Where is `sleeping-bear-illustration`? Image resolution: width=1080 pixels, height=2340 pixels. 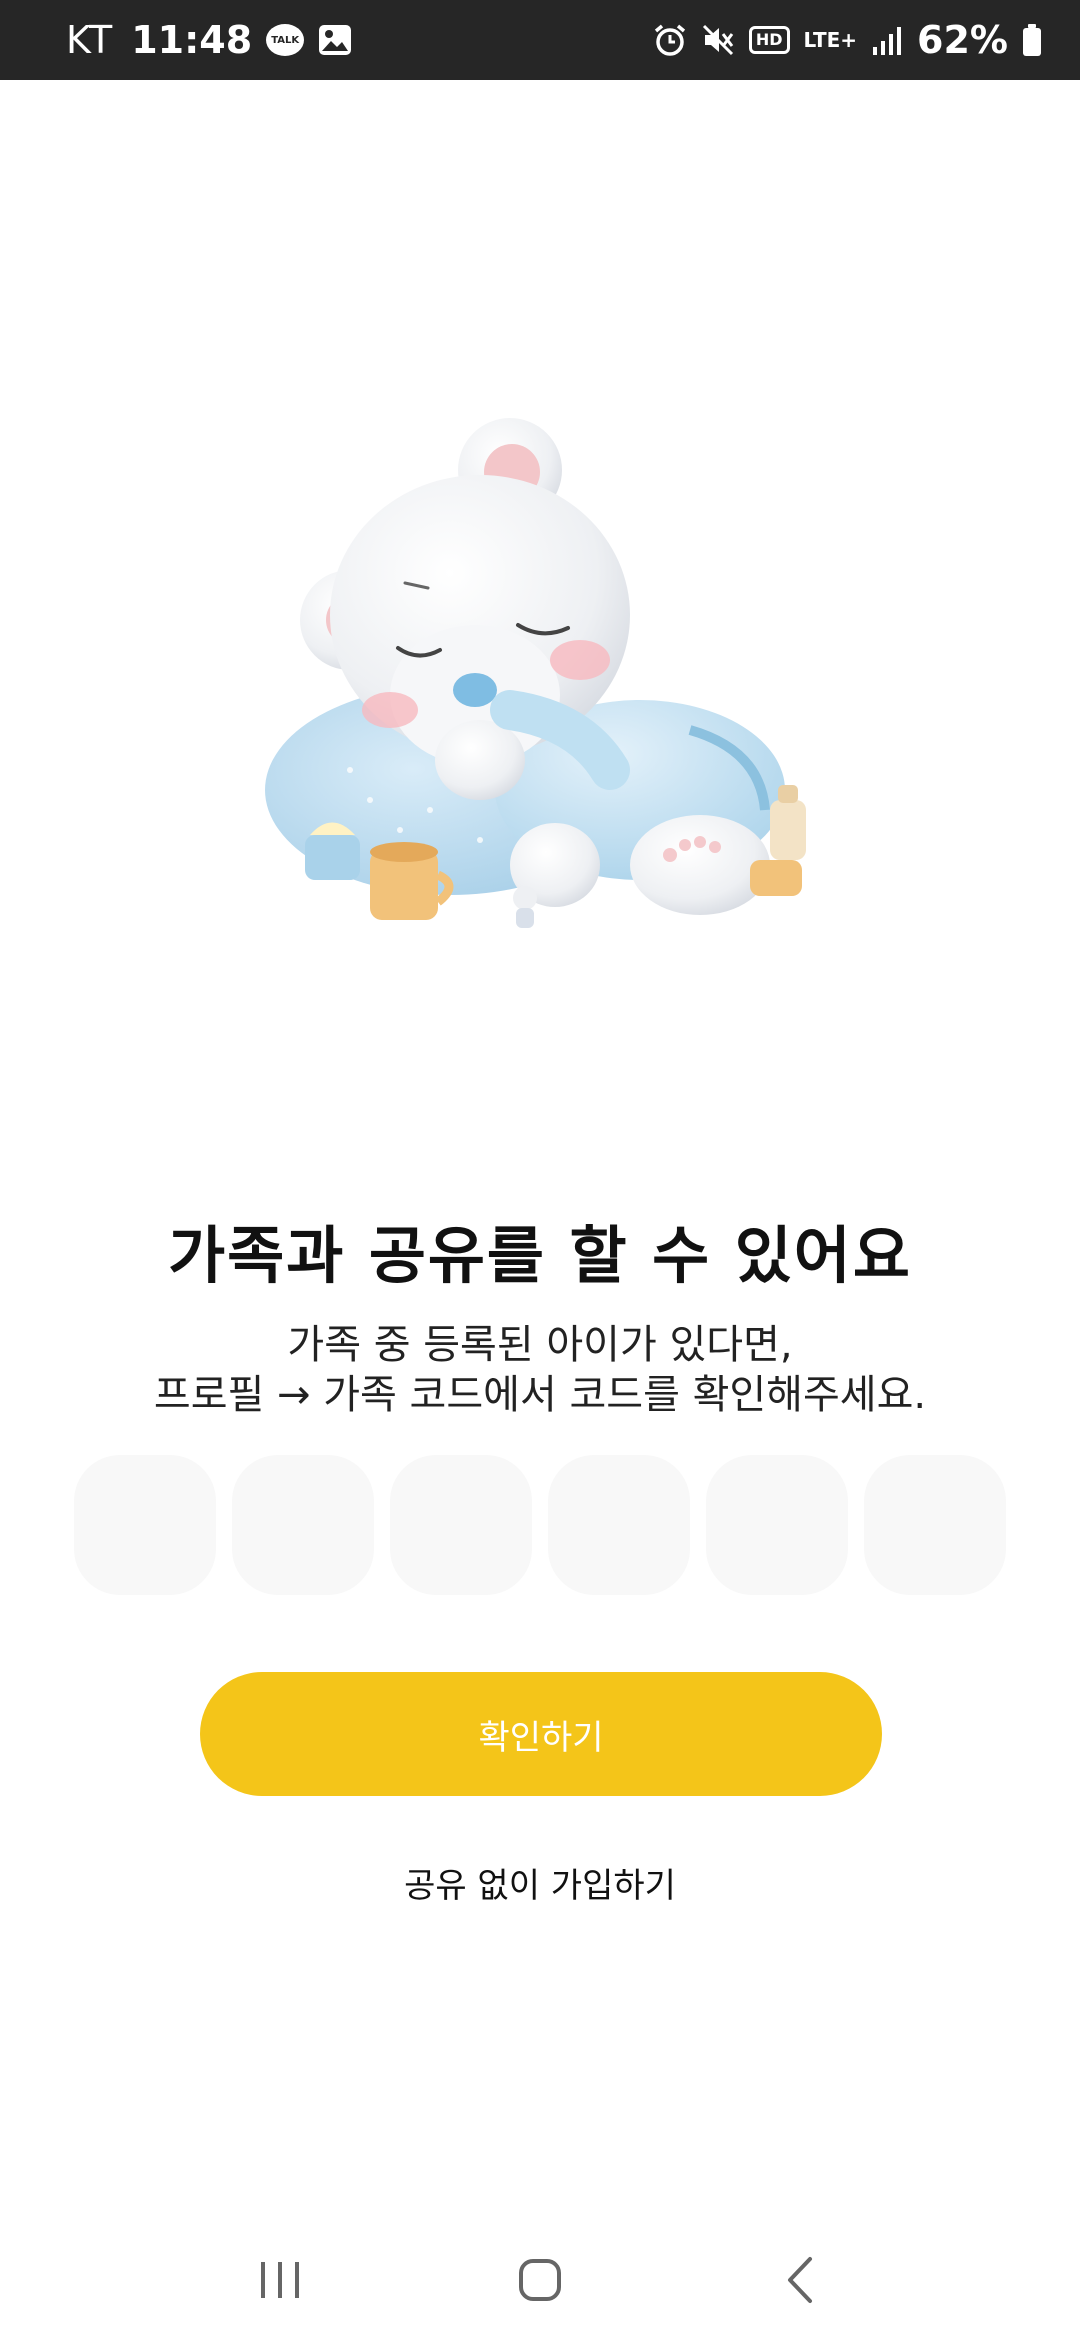
sleeping-bear-illustration is located at coordinates (550, 680).